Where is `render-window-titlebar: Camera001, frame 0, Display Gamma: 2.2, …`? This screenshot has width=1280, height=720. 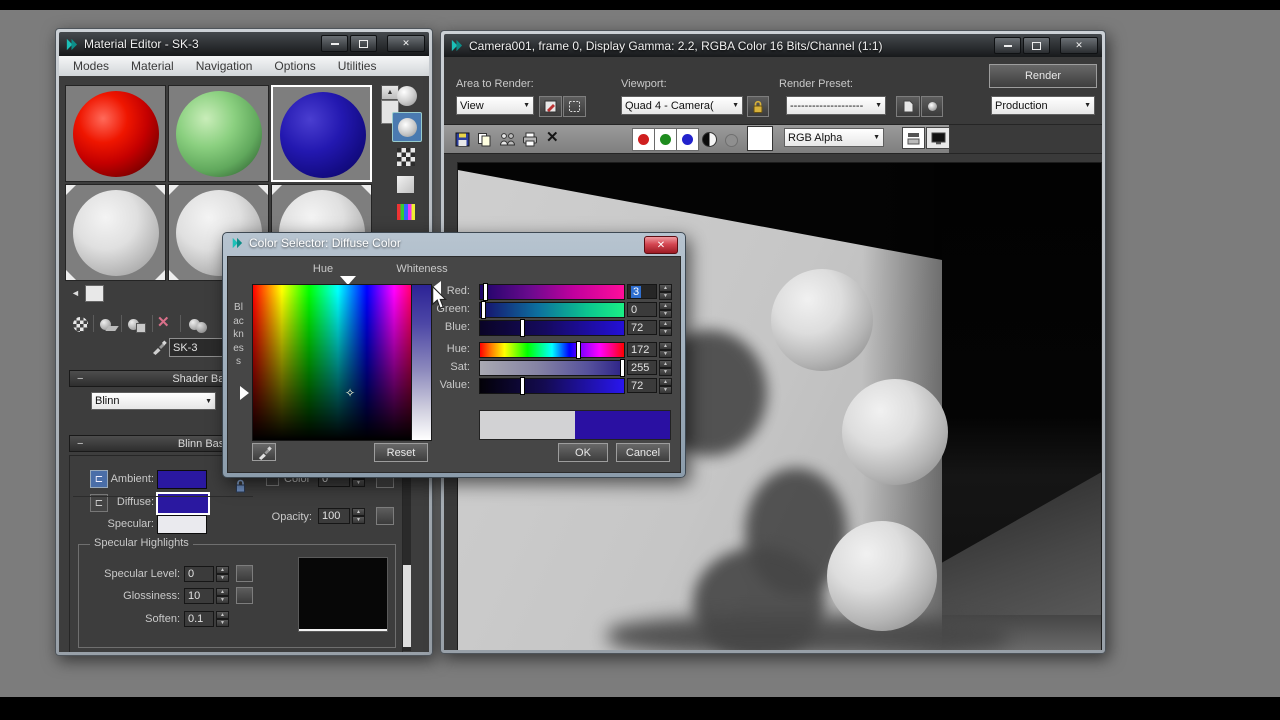 render-window-titlebar: Camera001, frame 0, Display Gamma: 2.2, … is located at coordinates (773, 45).